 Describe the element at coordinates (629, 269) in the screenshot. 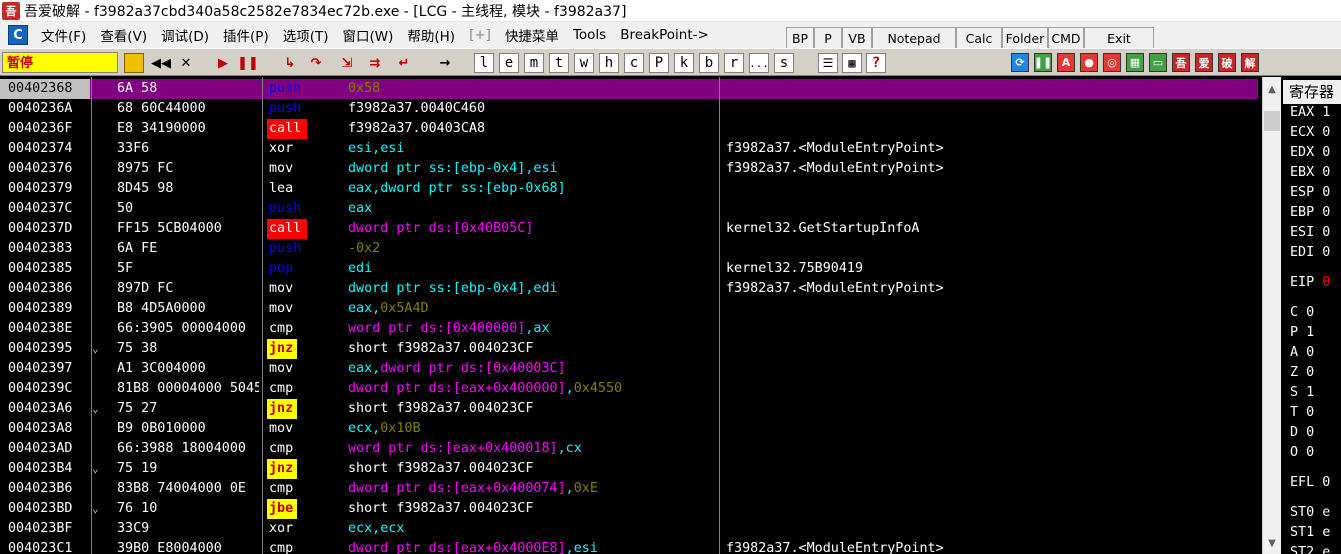

I see `disasm-row: 00402385 5F pop edi kernel32.75B90419` at that location.